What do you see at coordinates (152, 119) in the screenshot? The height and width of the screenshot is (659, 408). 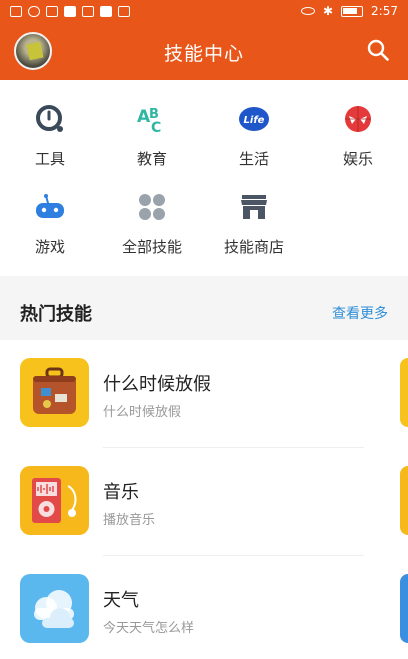 I see `abc-education-icon: A B C` at bounding box center [152, 119].